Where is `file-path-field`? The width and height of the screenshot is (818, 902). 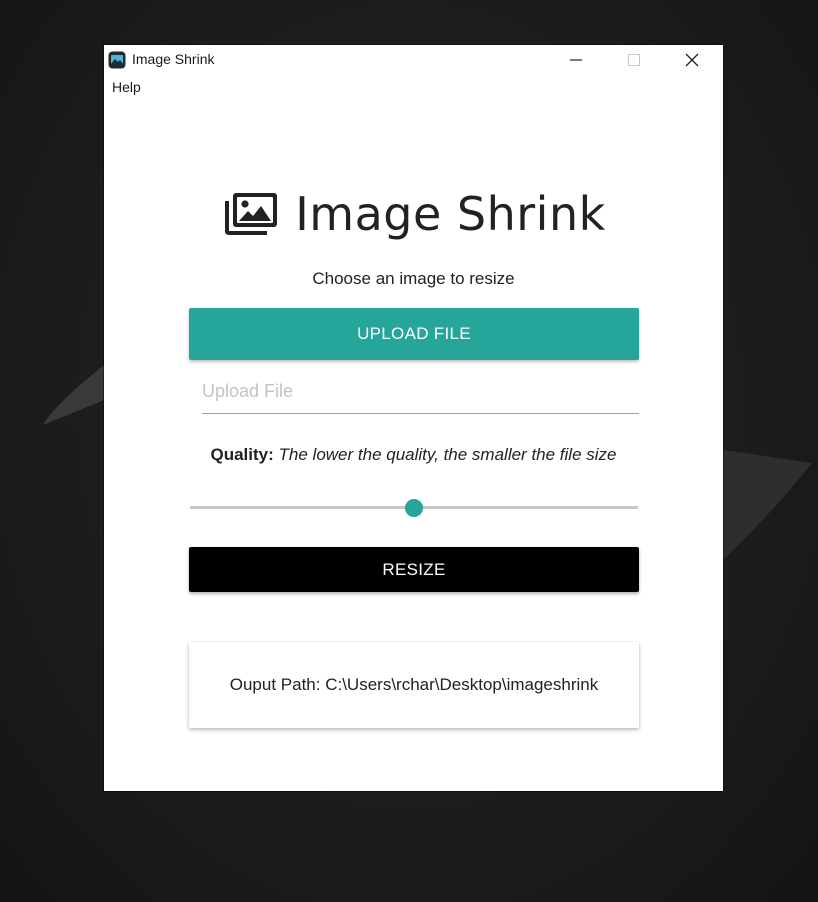 file-path-field is located at coordinates (420, 393).